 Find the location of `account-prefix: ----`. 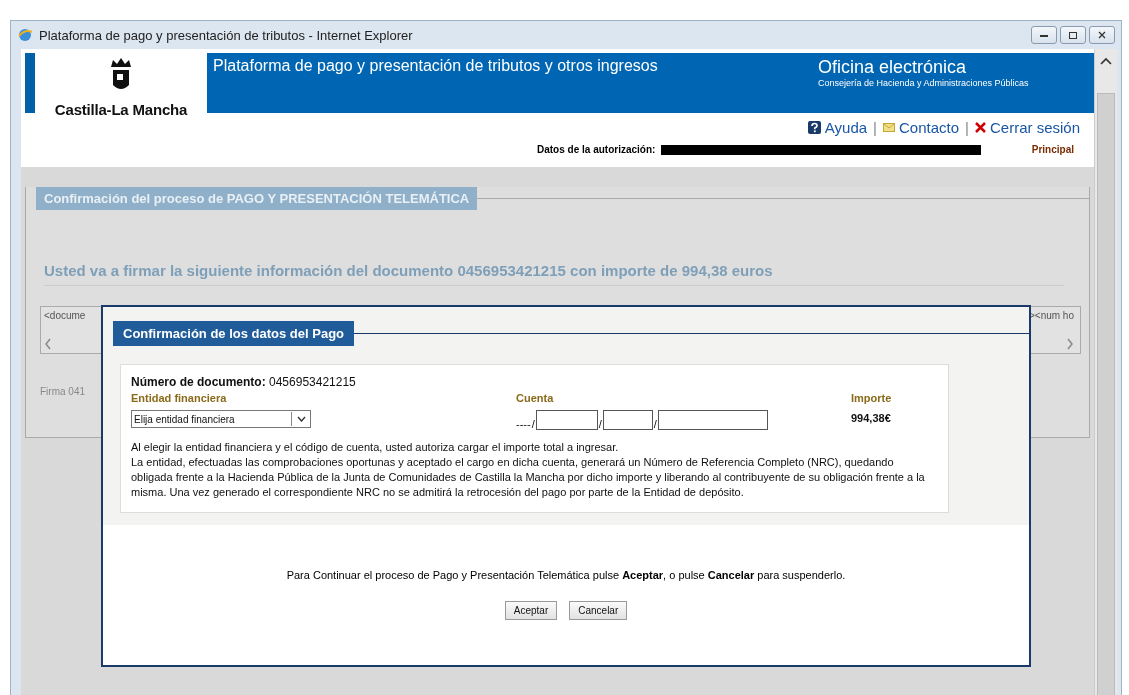

account-prefix: ---- is located at coordinates (523, 424).